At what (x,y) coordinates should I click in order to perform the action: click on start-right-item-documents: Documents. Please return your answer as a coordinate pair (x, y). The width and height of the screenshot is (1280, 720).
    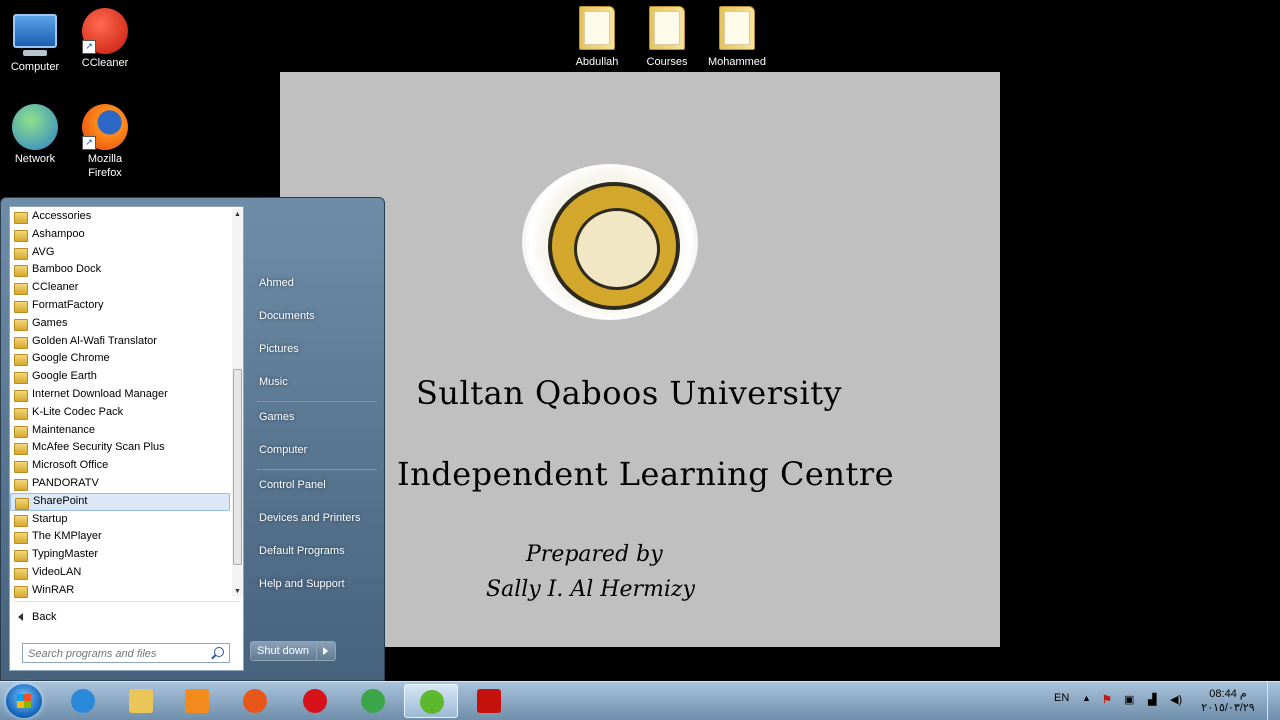
    Looking at the image, I should click on (287, 316).